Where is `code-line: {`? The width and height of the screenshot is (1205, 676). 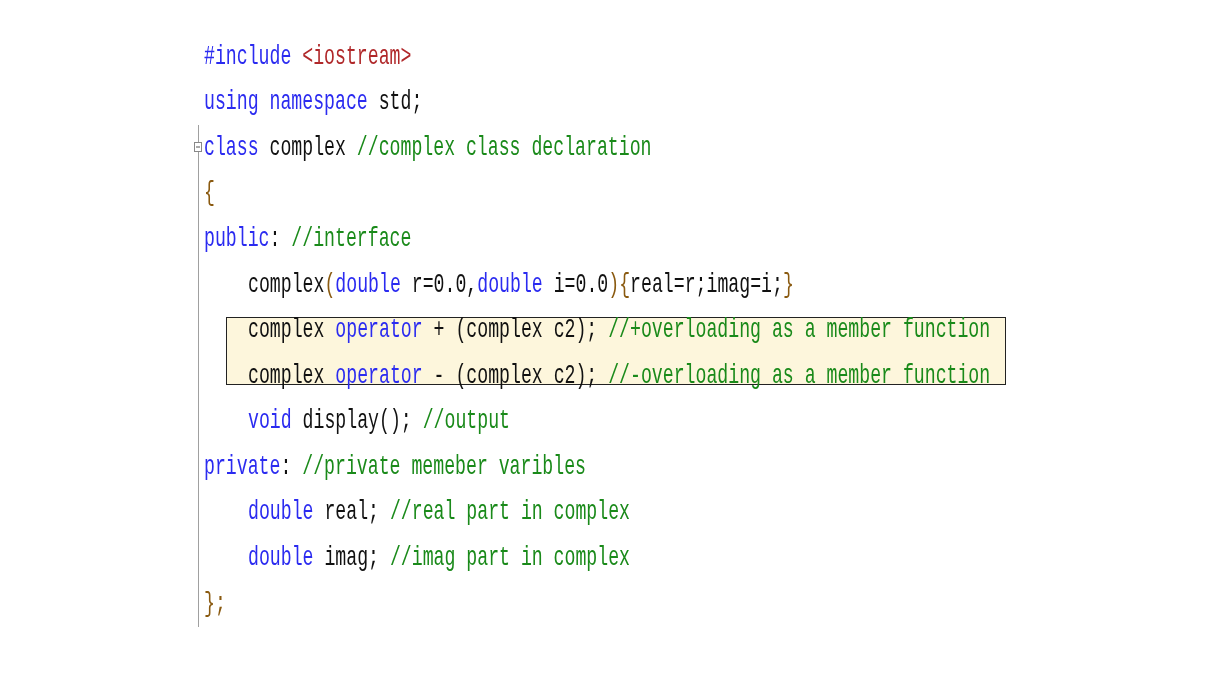
code-line: { is located at coordinates (209, 193).